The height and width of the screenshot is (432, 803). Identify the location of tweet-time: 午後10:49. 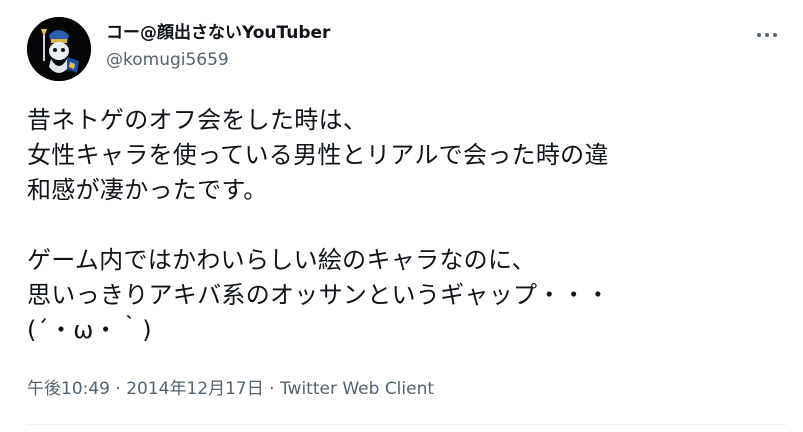
(68, 389).